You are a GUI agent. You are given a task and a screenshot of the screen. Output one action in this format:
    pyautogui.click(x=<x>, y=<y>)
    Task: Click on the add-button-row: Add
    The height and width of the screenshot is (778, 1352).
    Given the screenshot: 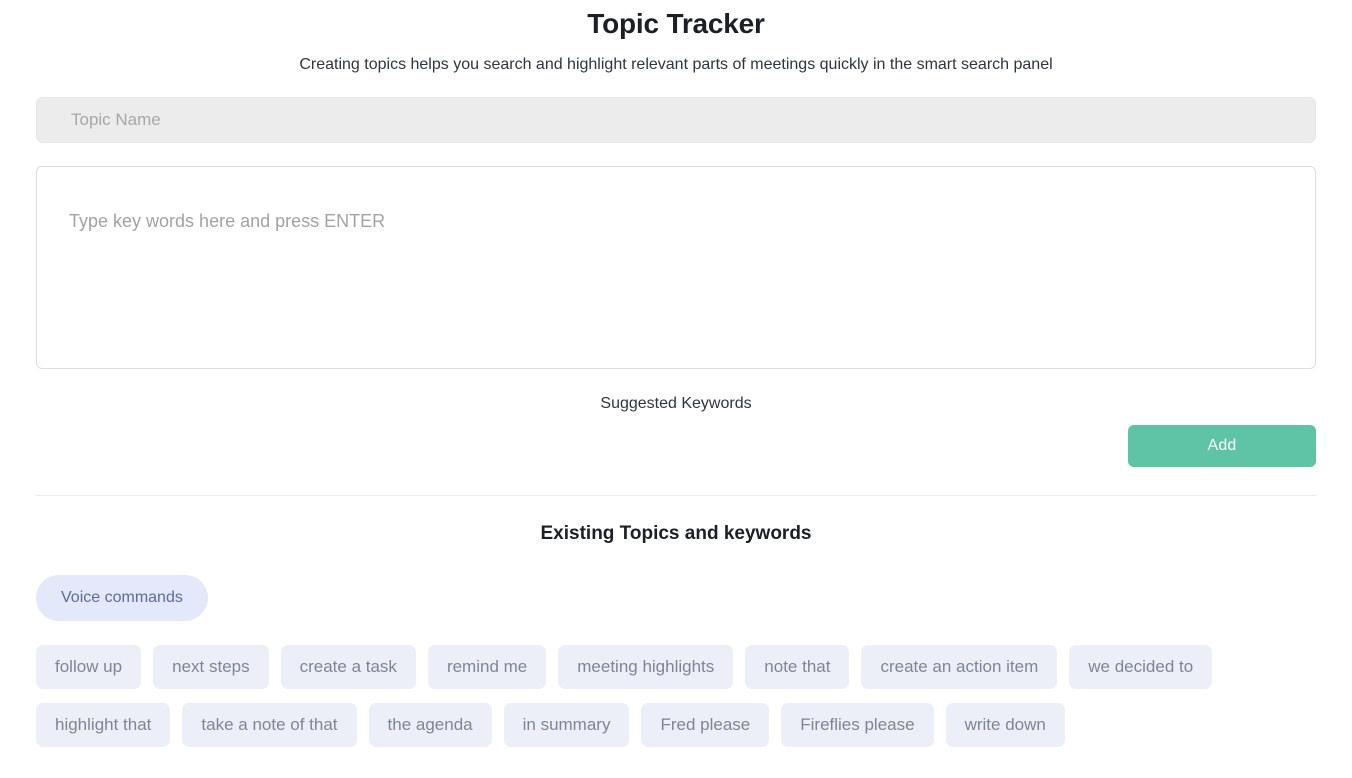 What is the action you would take?
    pyautogui.click(x=676, y=446)
    